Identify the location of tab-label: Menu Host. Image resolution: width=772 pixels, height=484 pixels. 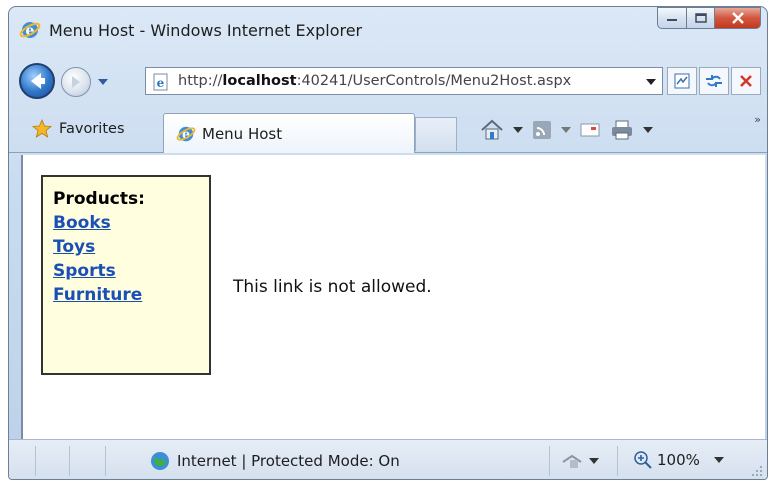
(242, 134).